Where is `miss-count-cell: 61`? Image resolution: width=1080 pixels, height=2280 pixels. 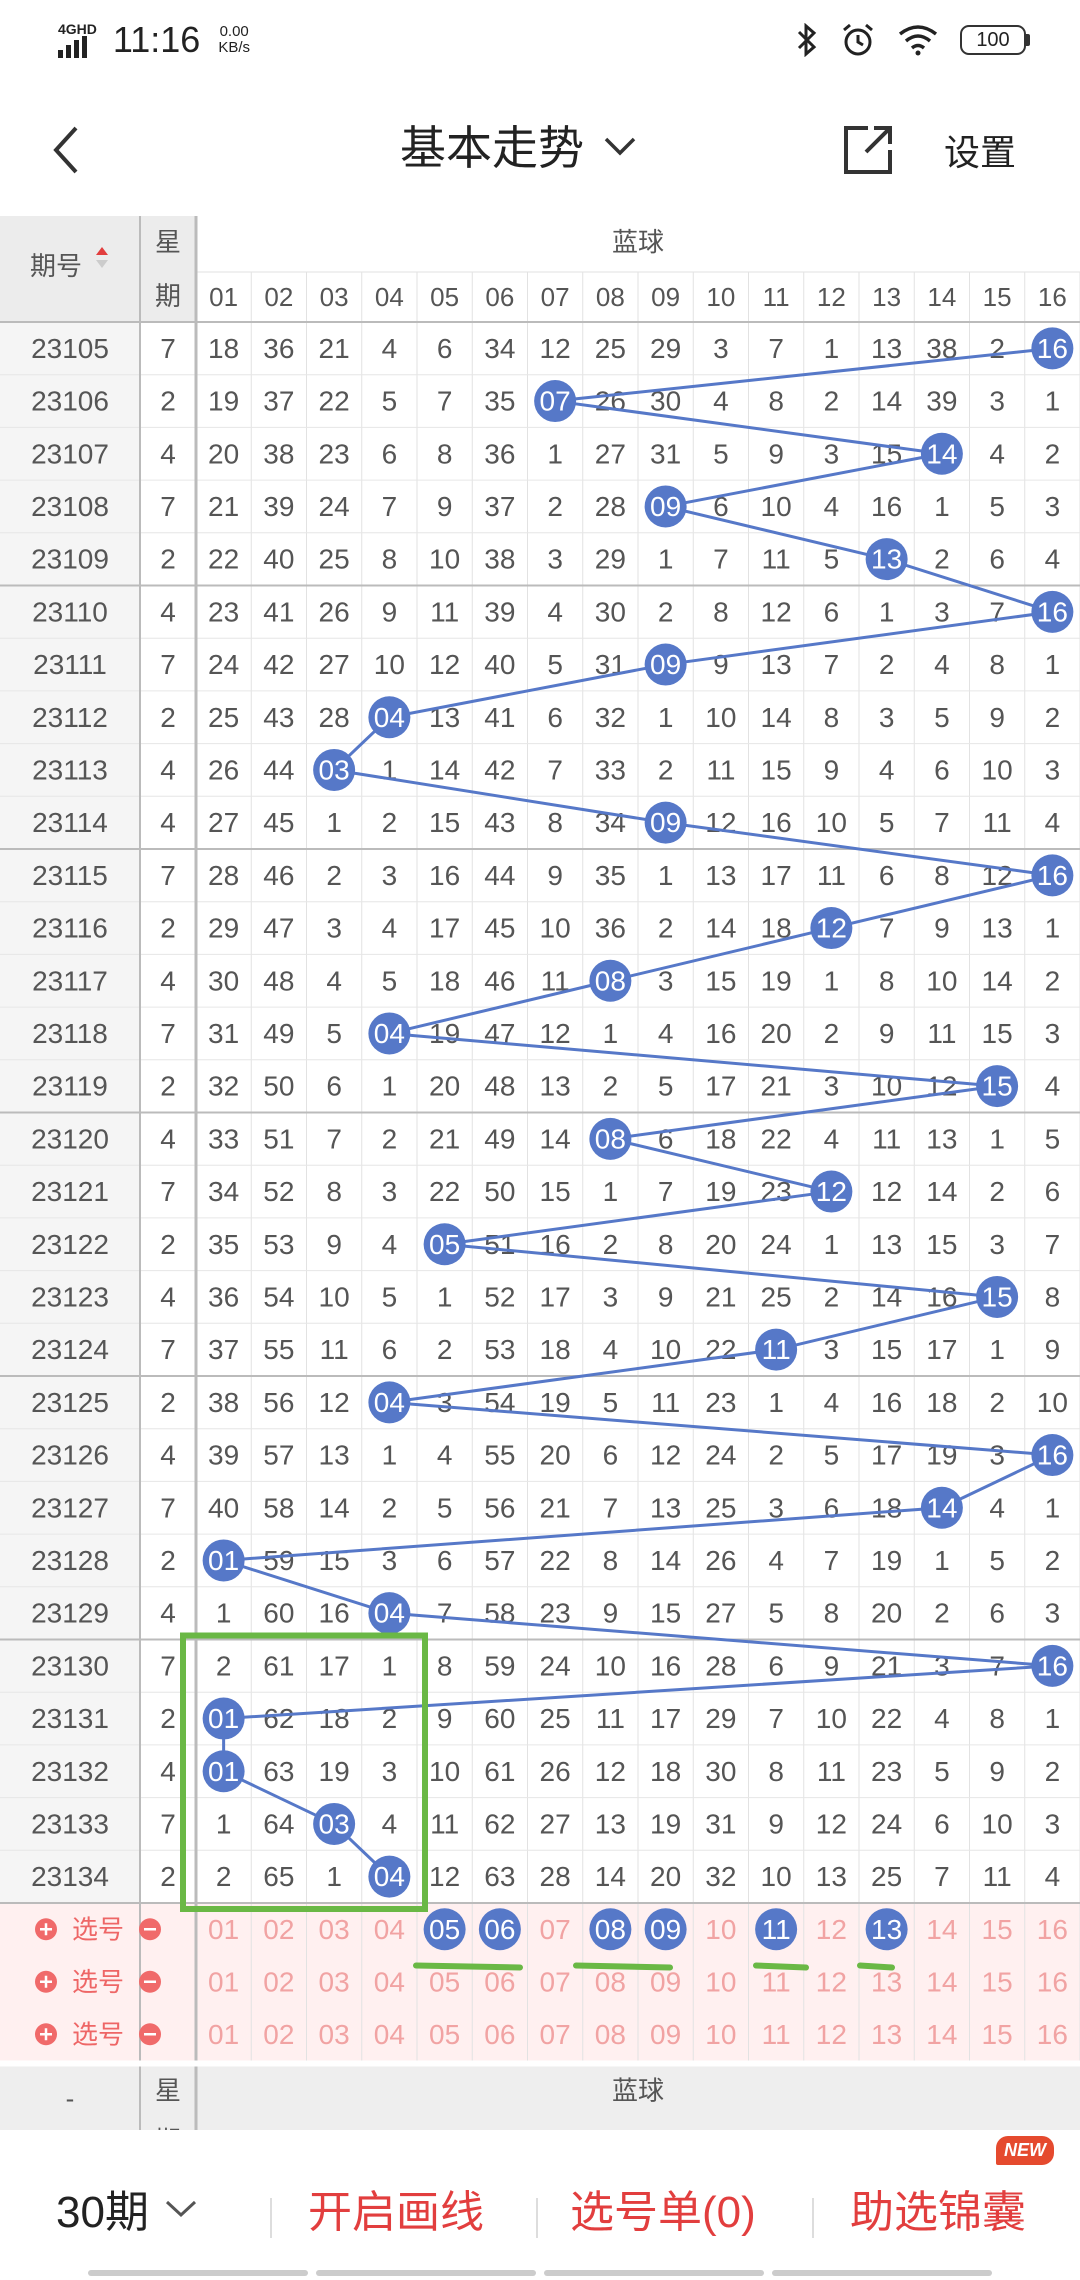
miss-count-cell: 61 is located at coordinates (499, 1771).